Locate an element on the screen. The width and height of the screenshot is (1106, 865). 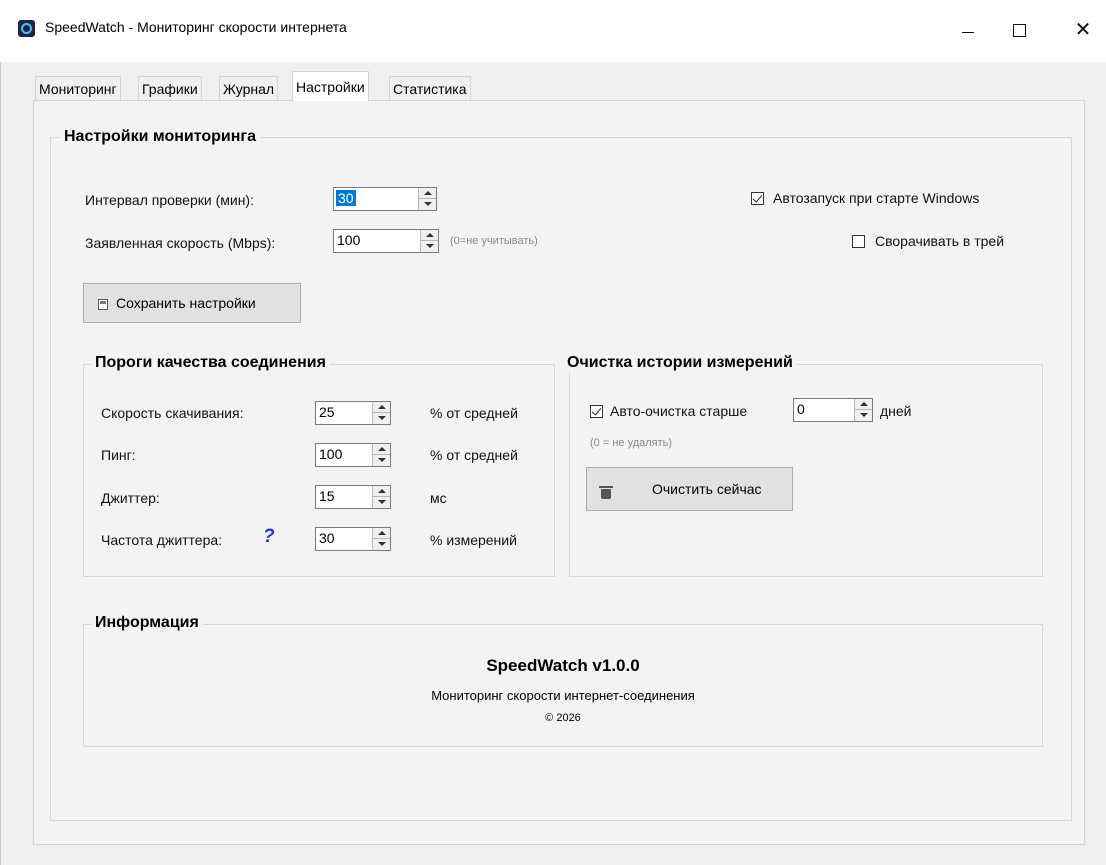
help-icon: ? is located at coordinates (269, 537).